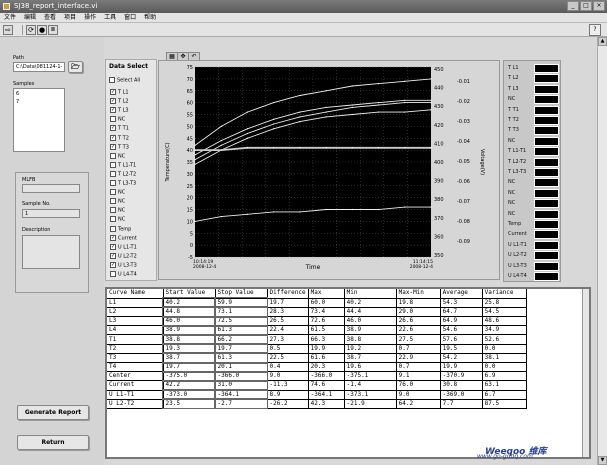  I want to click on channel-checkbox: ✓ T L2, so click(119, 102).